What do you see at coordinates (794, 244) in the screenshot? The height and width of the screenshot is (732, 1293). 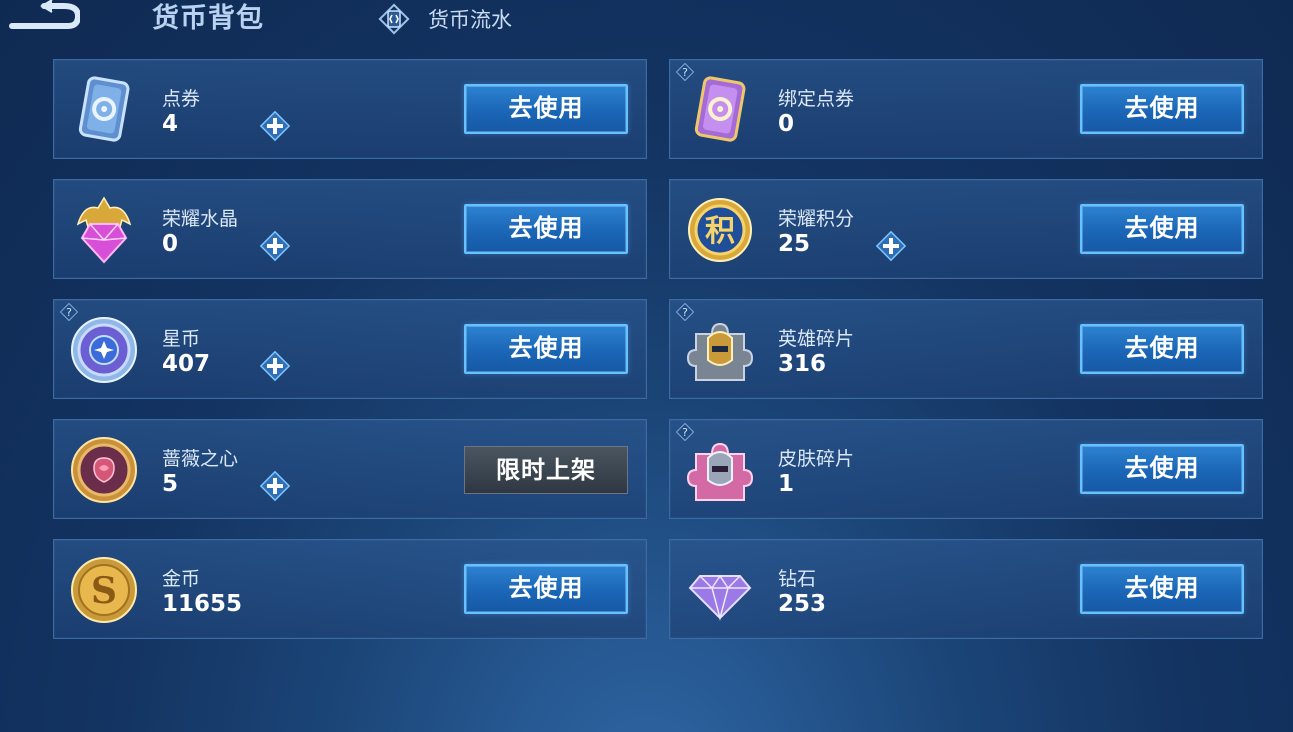 I see `item-count: 25` at bounding box center [794, 244].